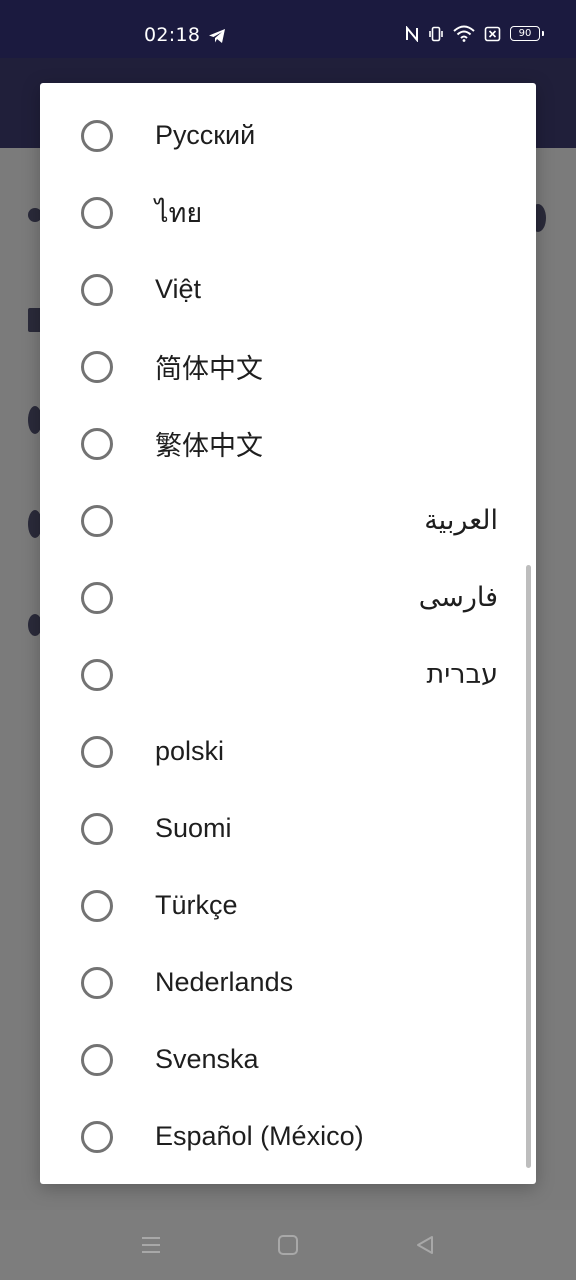 The height and width of the screenshot is (1280, 576). What do you see at coordinates (462, 674) in the screenshot?
I see `language-label: עברית` at bounding box center [462, 674].